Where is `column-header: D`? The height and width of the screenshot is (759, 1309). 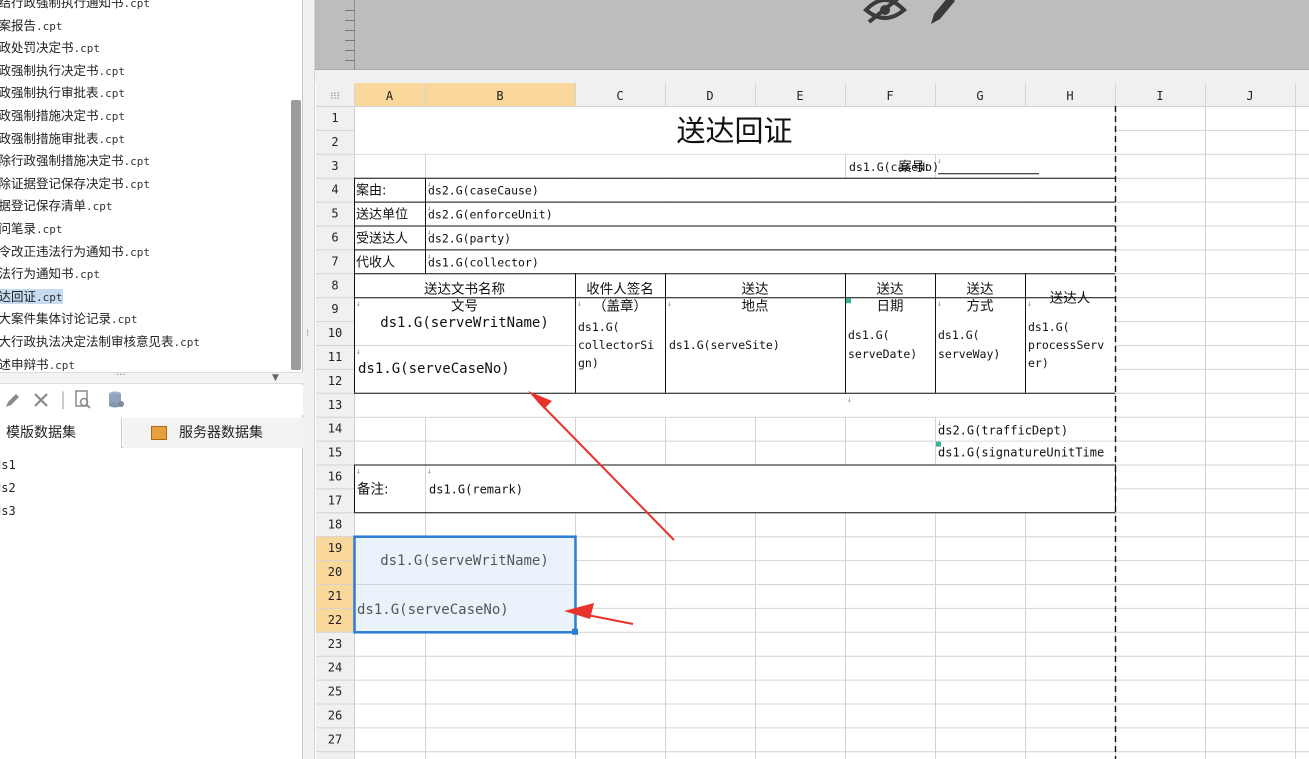
column-header: D is located at coordinates (709, 96).